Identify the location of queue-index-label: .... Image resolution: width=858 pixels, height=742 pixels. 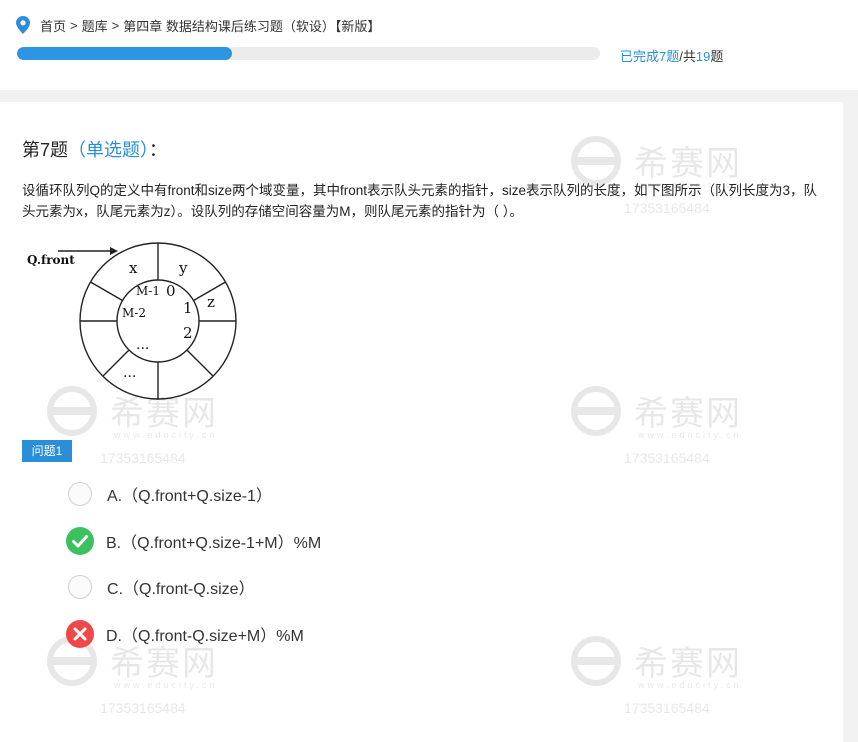
(142, 345).